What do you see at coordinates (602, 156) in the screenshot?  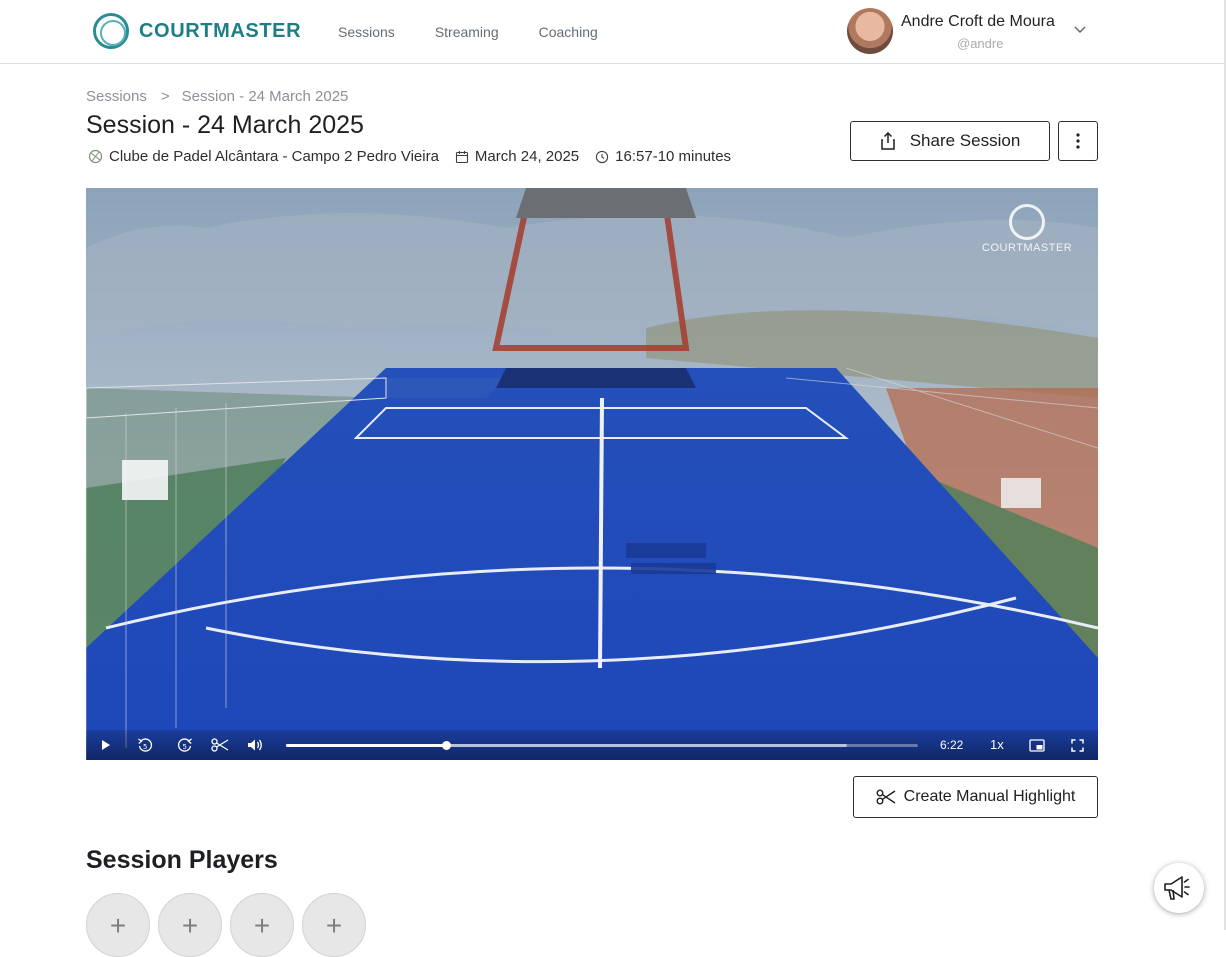 I see `clock-icon` at bounding box center [602, 156].